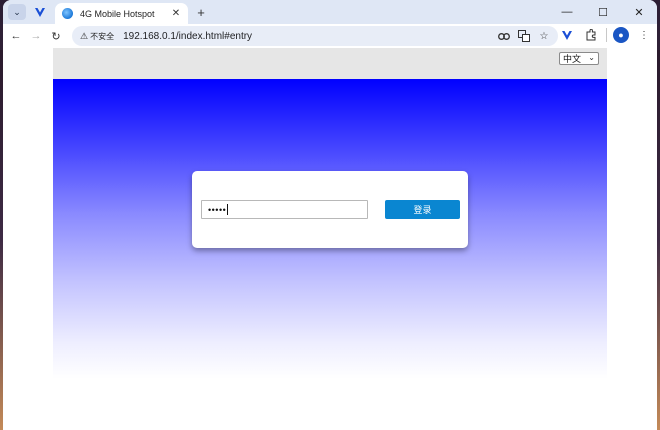 The image size is (660, 430). What do you see at coordinates (422, 209) in the screenshot?
I see `login-button: 登录` at bounding box center [422, 209].